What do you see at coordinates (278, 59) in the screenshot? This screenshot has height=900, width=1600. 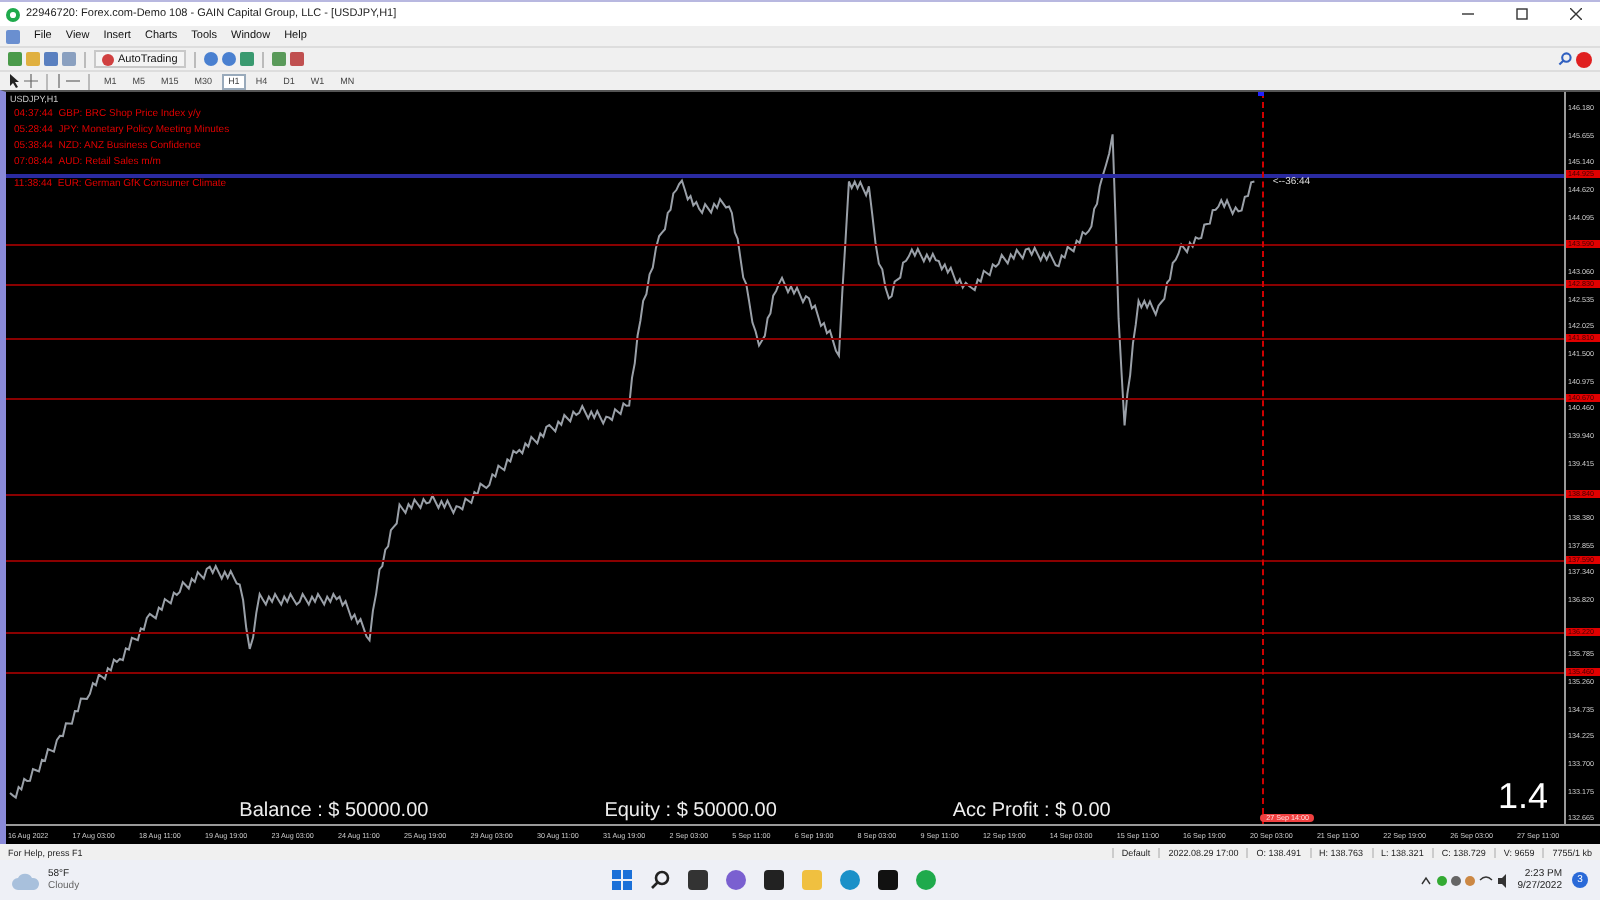 I see `bar-chart-icon` at bounding box center [278, 59].